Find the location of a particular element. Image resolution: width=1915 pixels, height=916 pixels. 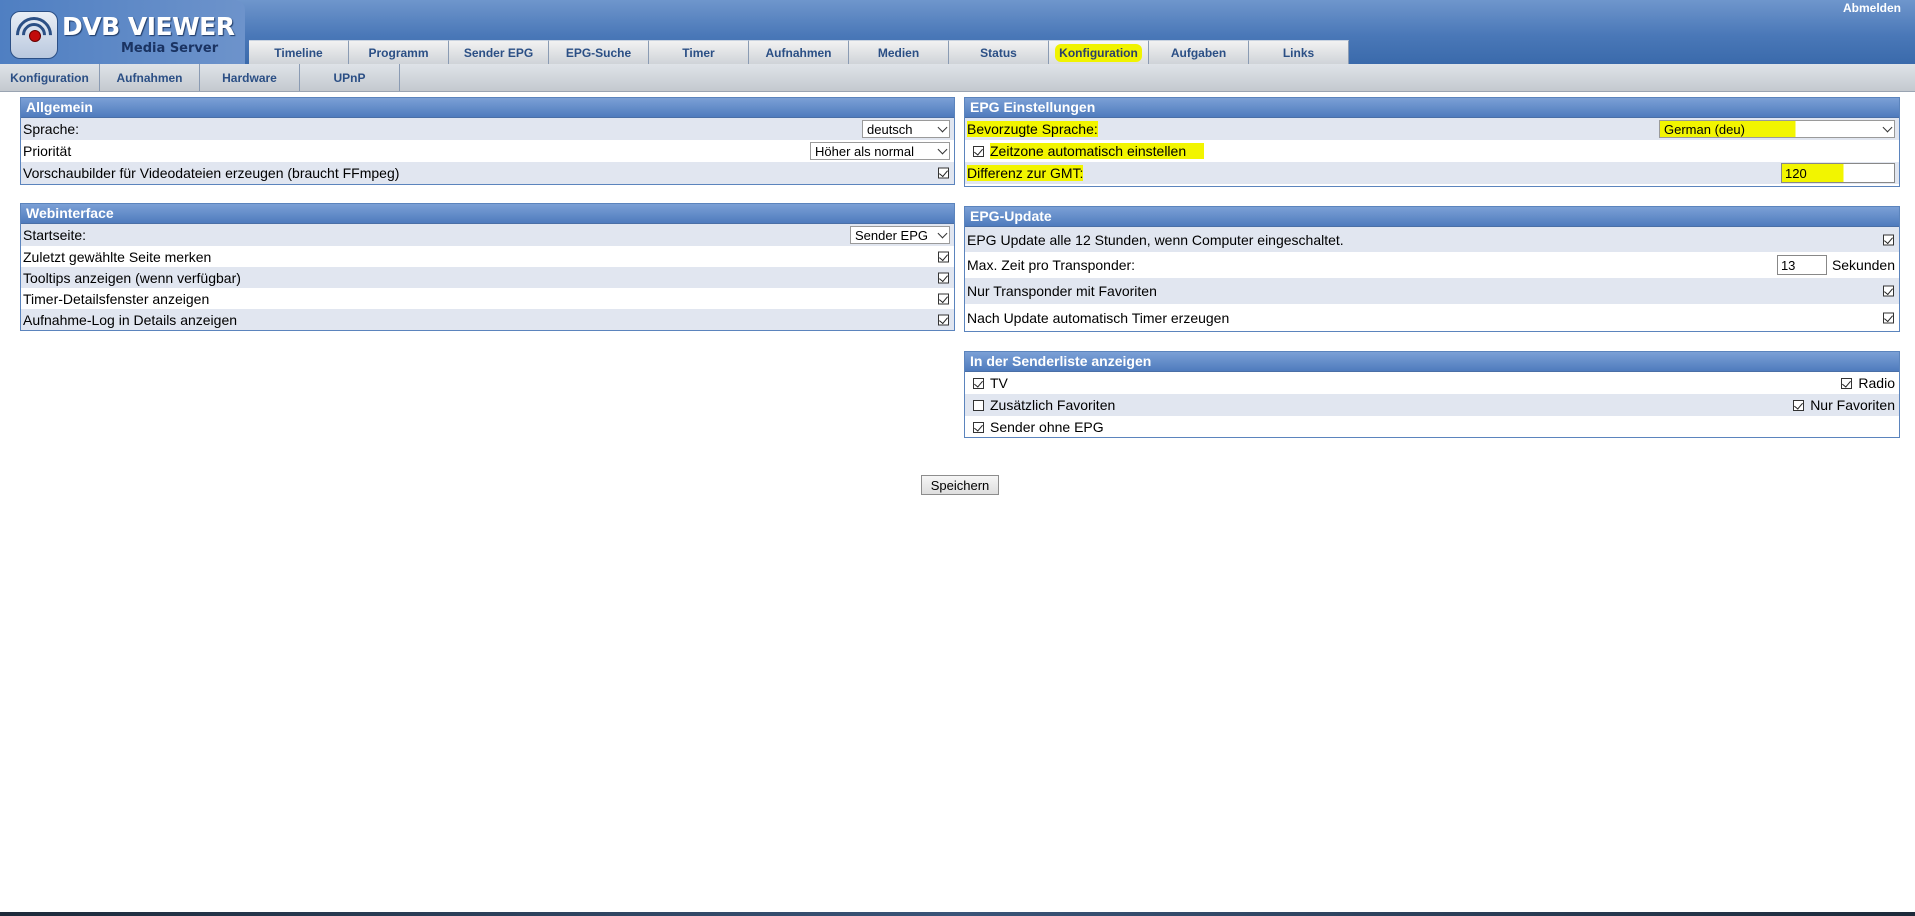

setting-row-tooltips: Tooltips anzeigen (wenn verfügbar) is located at coordinates (487, 277).